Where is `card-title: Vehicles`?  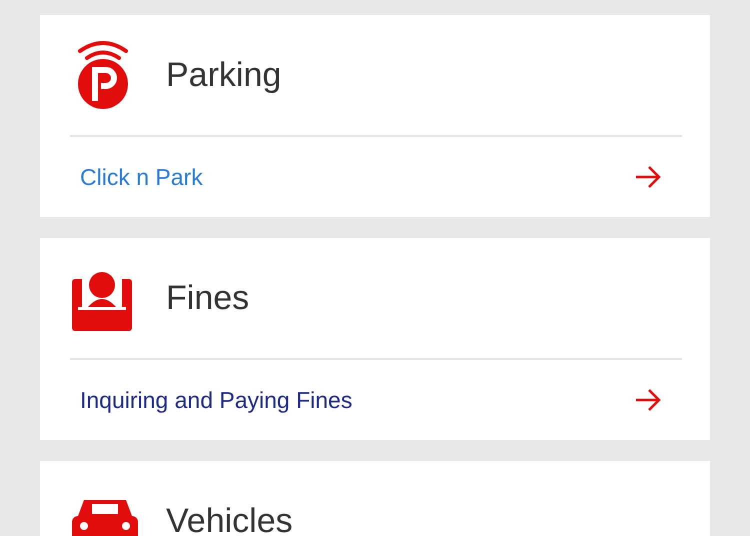 card-title: Vehicles is located at coordinates (229, 519).